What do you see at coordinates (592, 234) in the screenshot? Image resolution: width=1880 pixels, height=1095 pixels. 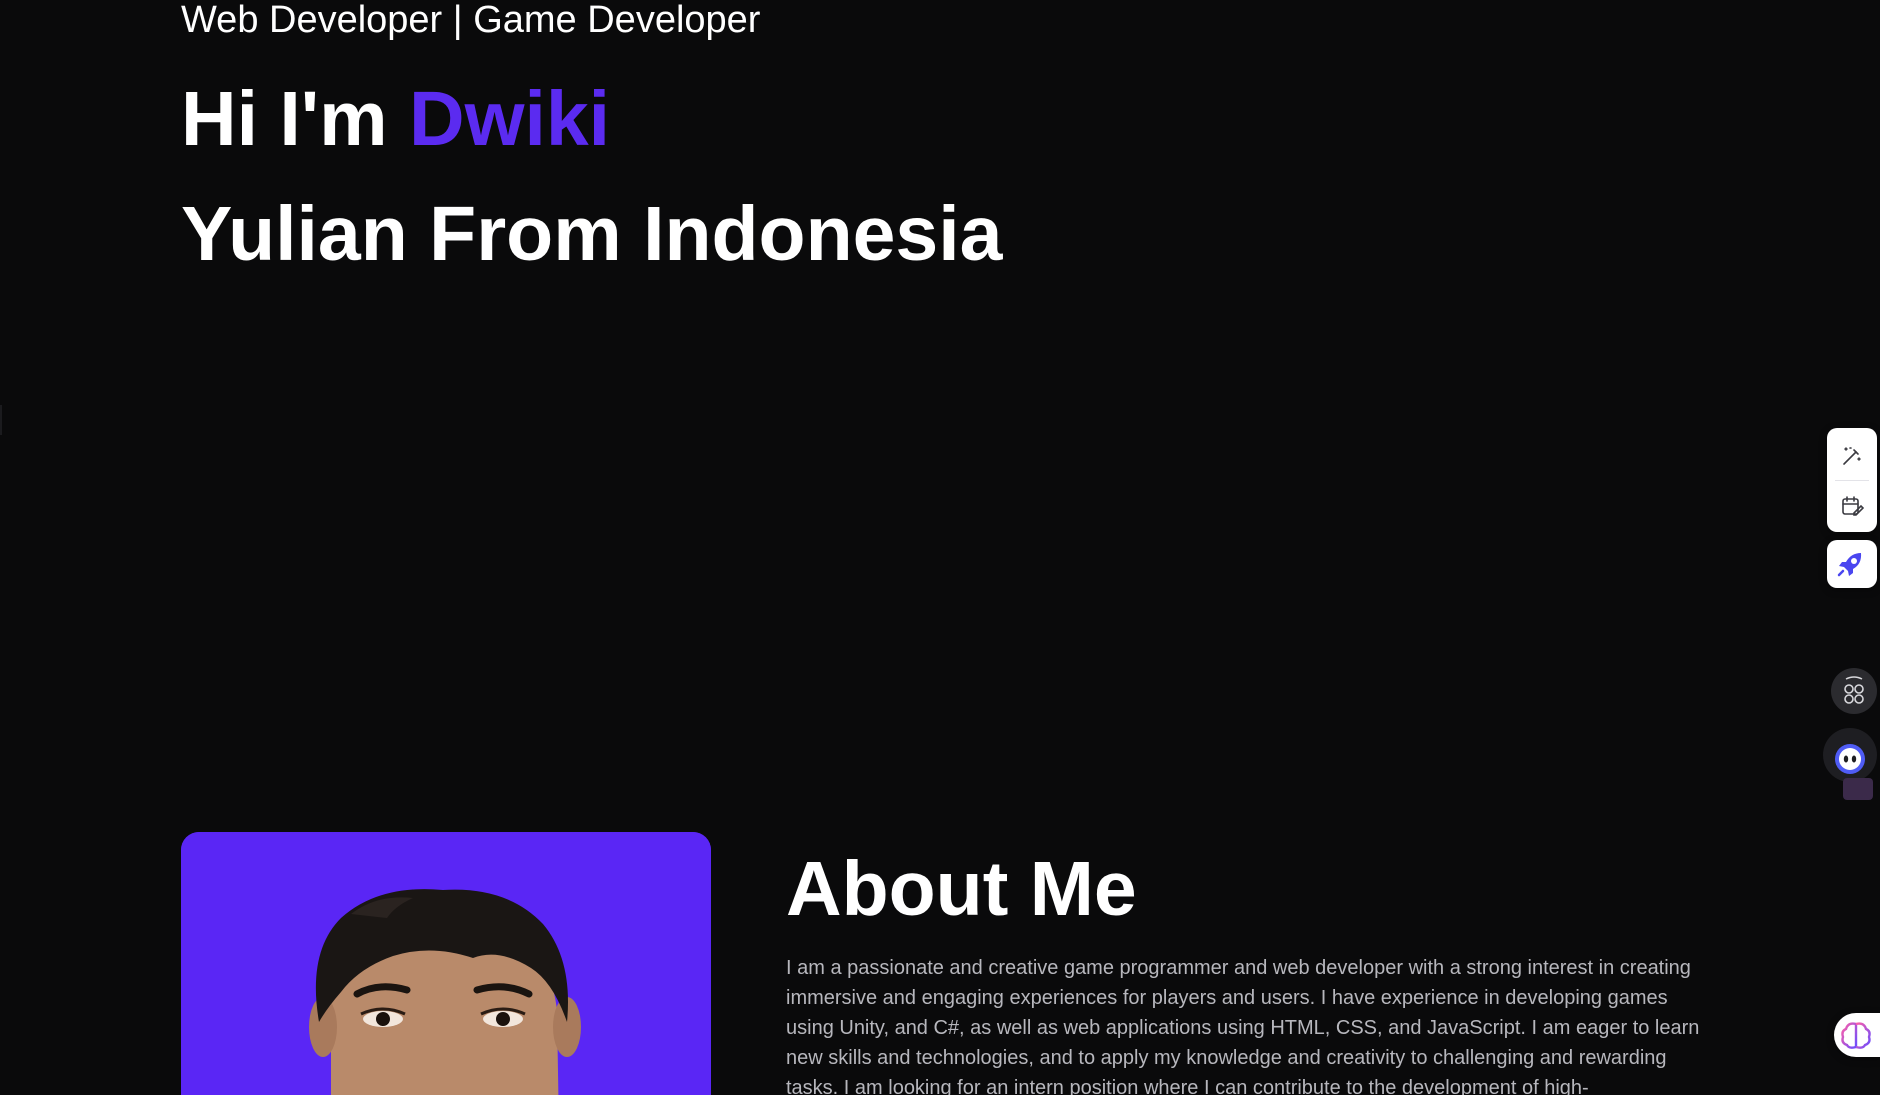 I see `greeting-line2: Yulian From Indonesia` at bounding box center [592, 234].